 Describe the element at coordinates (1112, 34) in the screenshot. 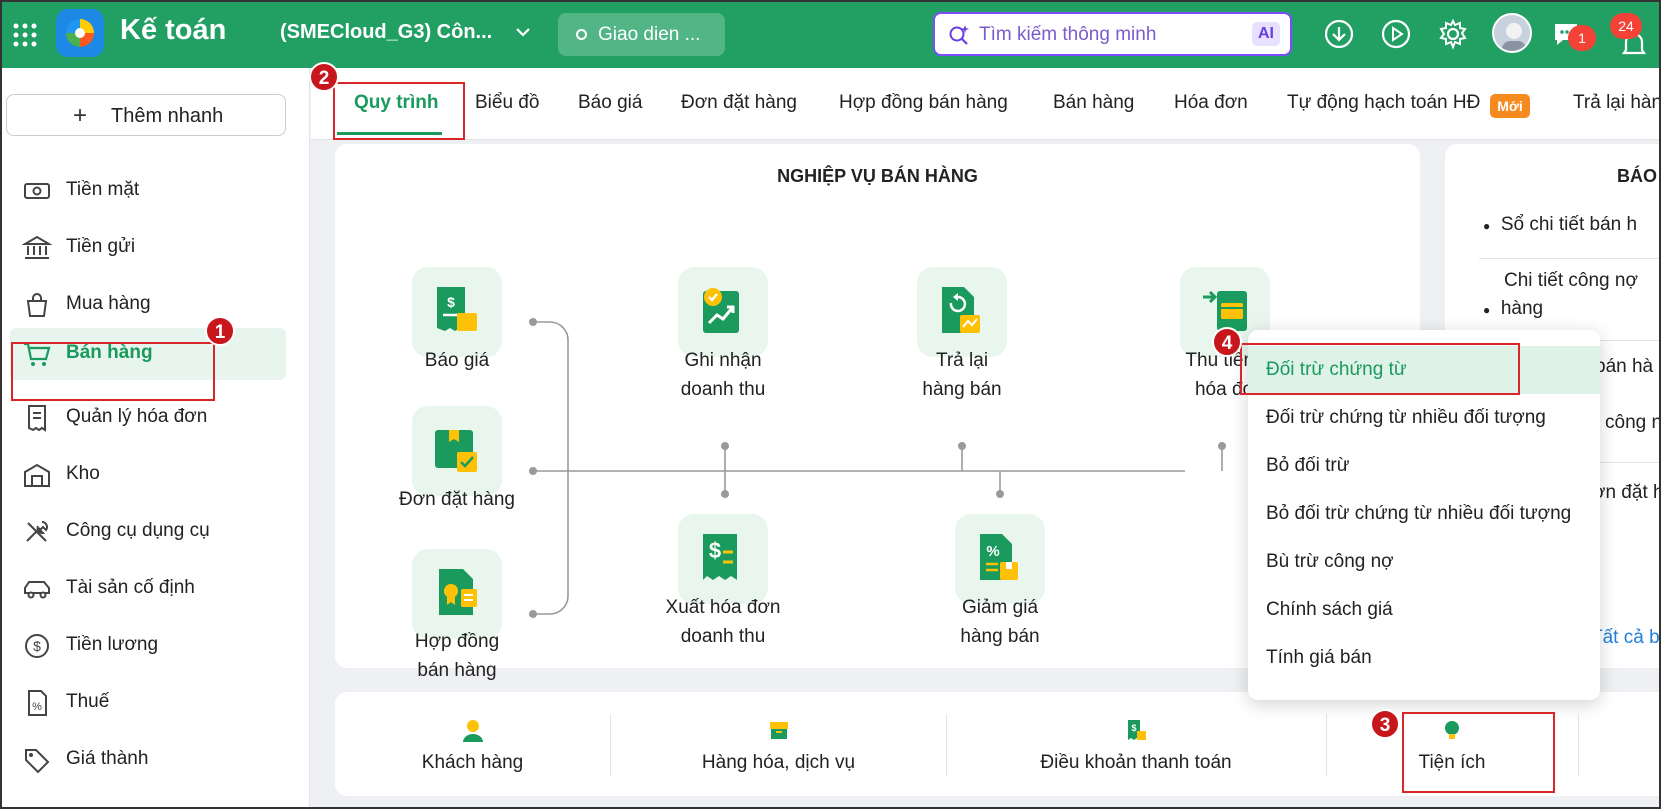

I see `smart-search-input: Tìm kiếm thông minh AI` at that location.